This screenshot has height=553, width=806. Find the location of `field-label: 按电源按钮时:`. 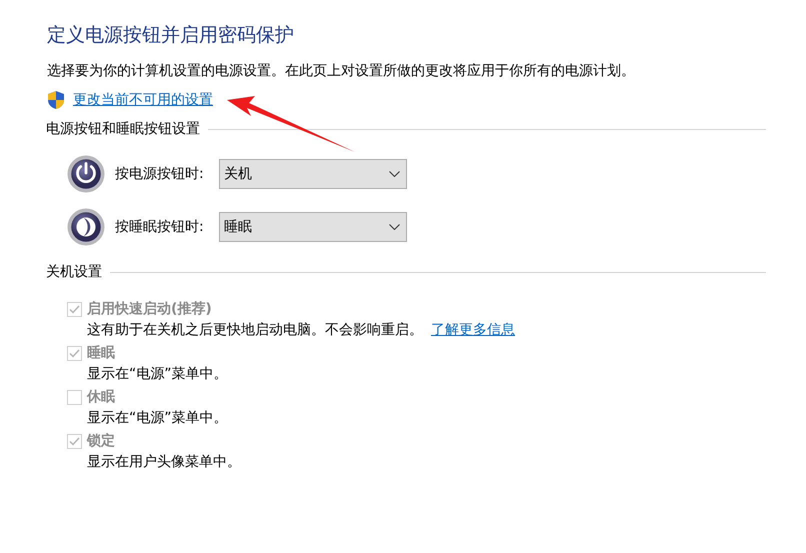

field-label: 按电源按钮时: is located at coordinates (159, 174).